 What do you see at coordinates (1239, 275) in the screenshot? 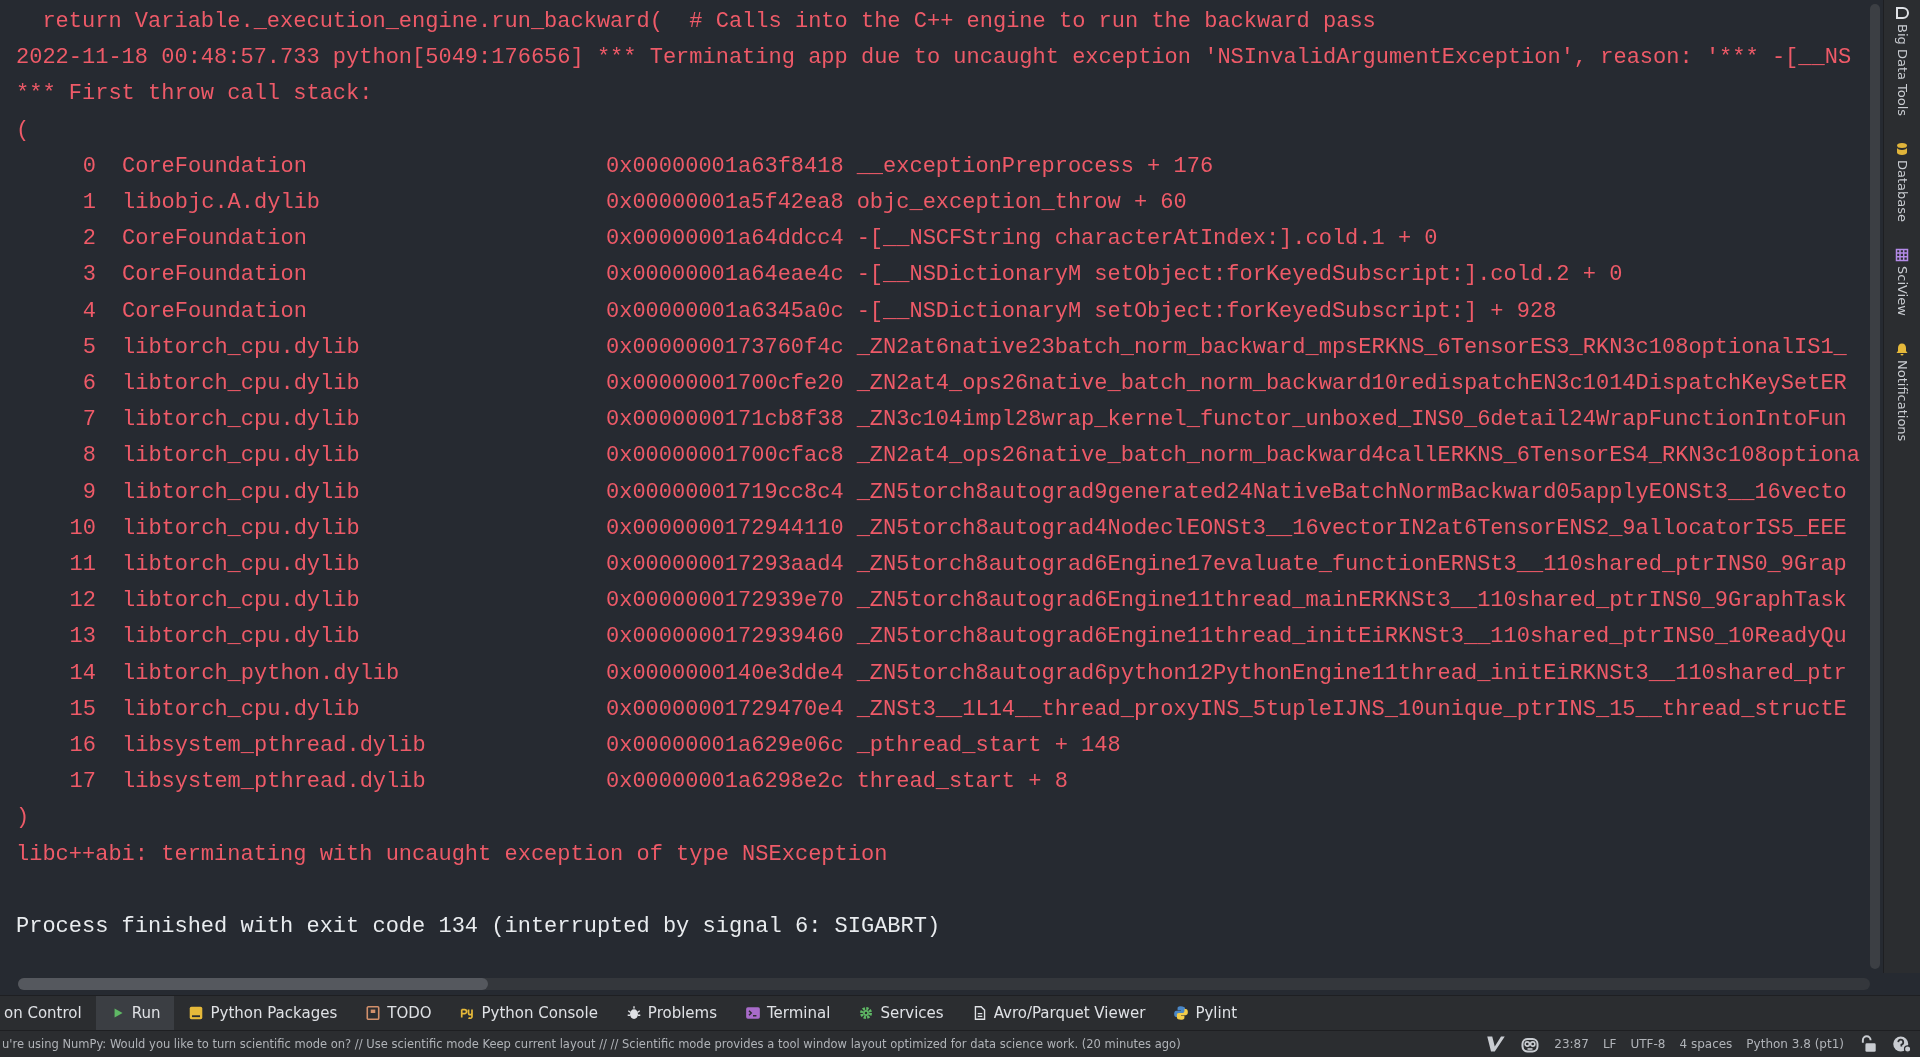
I see `frame-symbol: -[__NSDictionaryM setObject:forKeyedSubscript:].cold.2 + 0` at bounding box center [1239, 275].